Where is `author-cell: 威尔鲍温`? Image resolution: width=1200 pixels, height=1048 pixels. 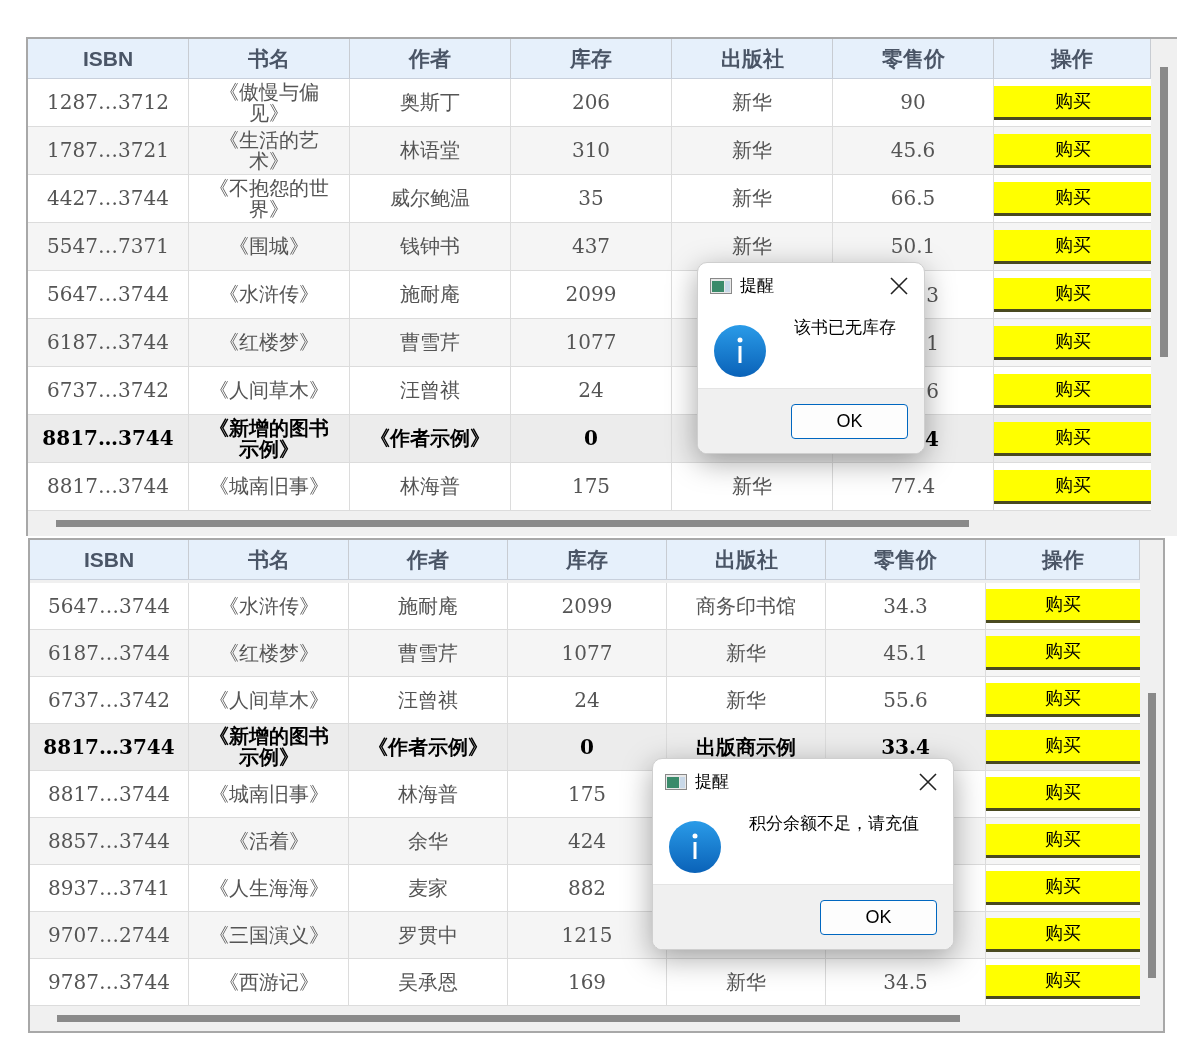 author-cell: 威尔鲍温 is located at coordinates (430, 198).